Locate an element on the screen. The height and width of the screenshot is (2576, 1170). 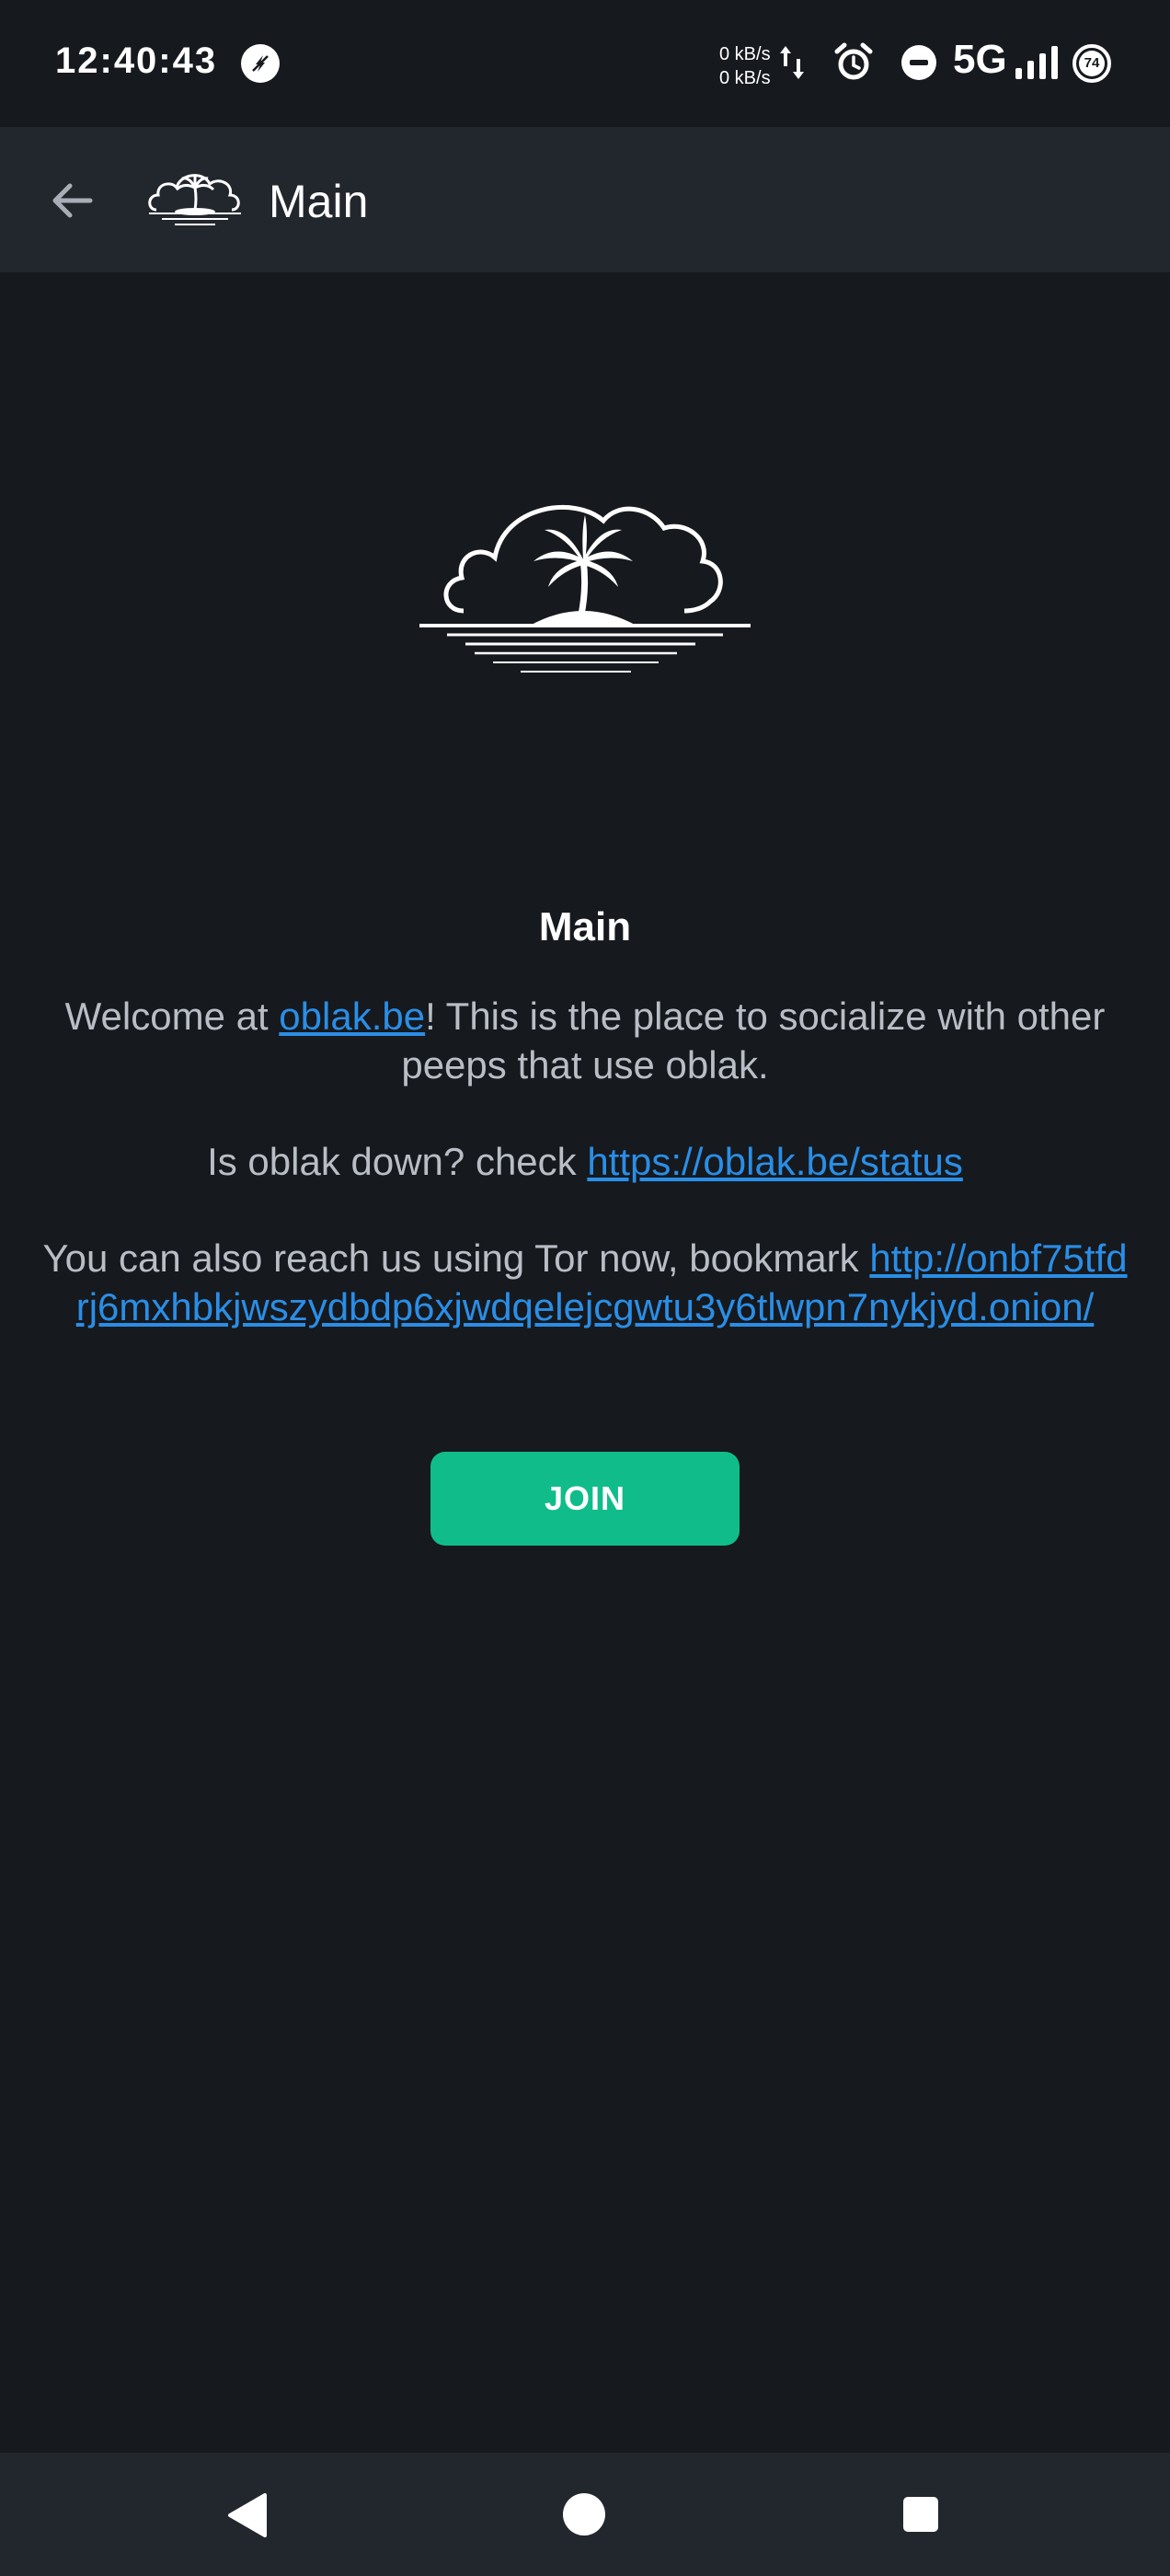
no-signal-circle-icon is located at coordinates (260, 63).